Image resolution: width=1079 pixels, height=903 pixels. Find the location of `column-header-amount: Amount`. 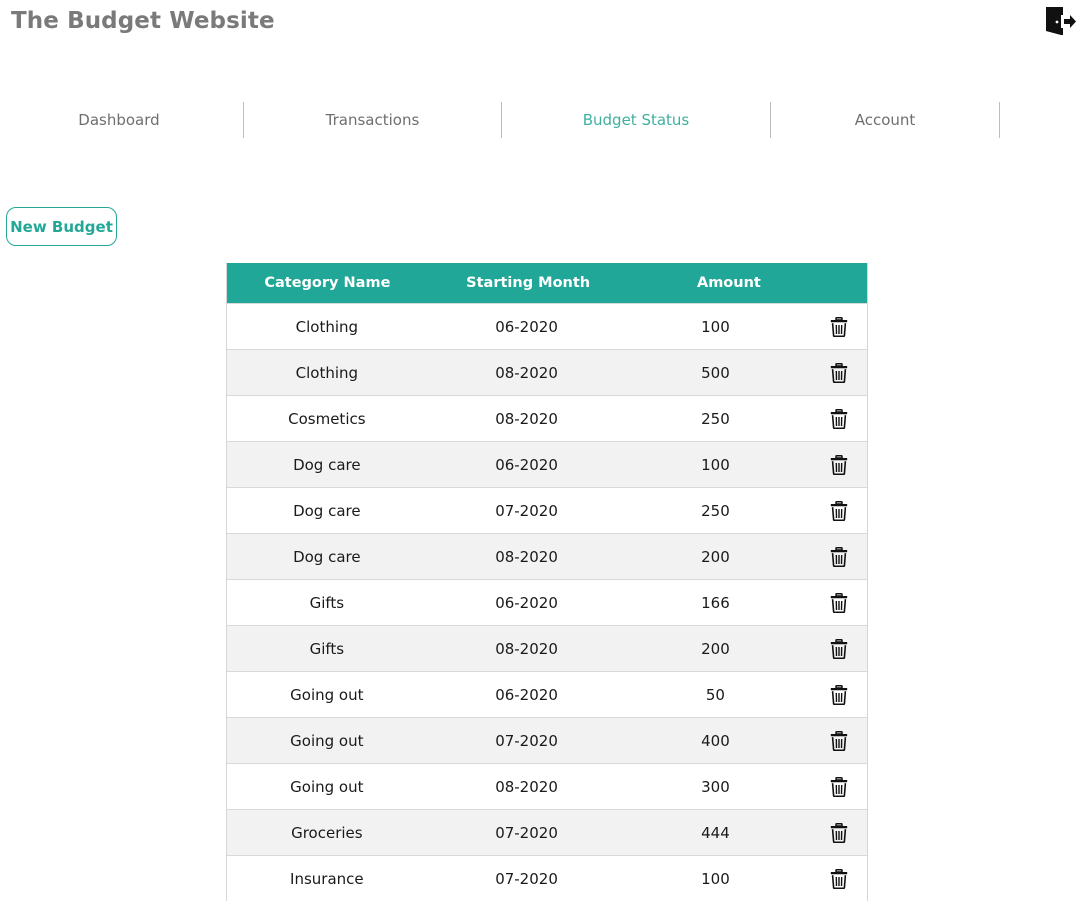

column-header-amount: Amount is located at coordinates (728, 283).